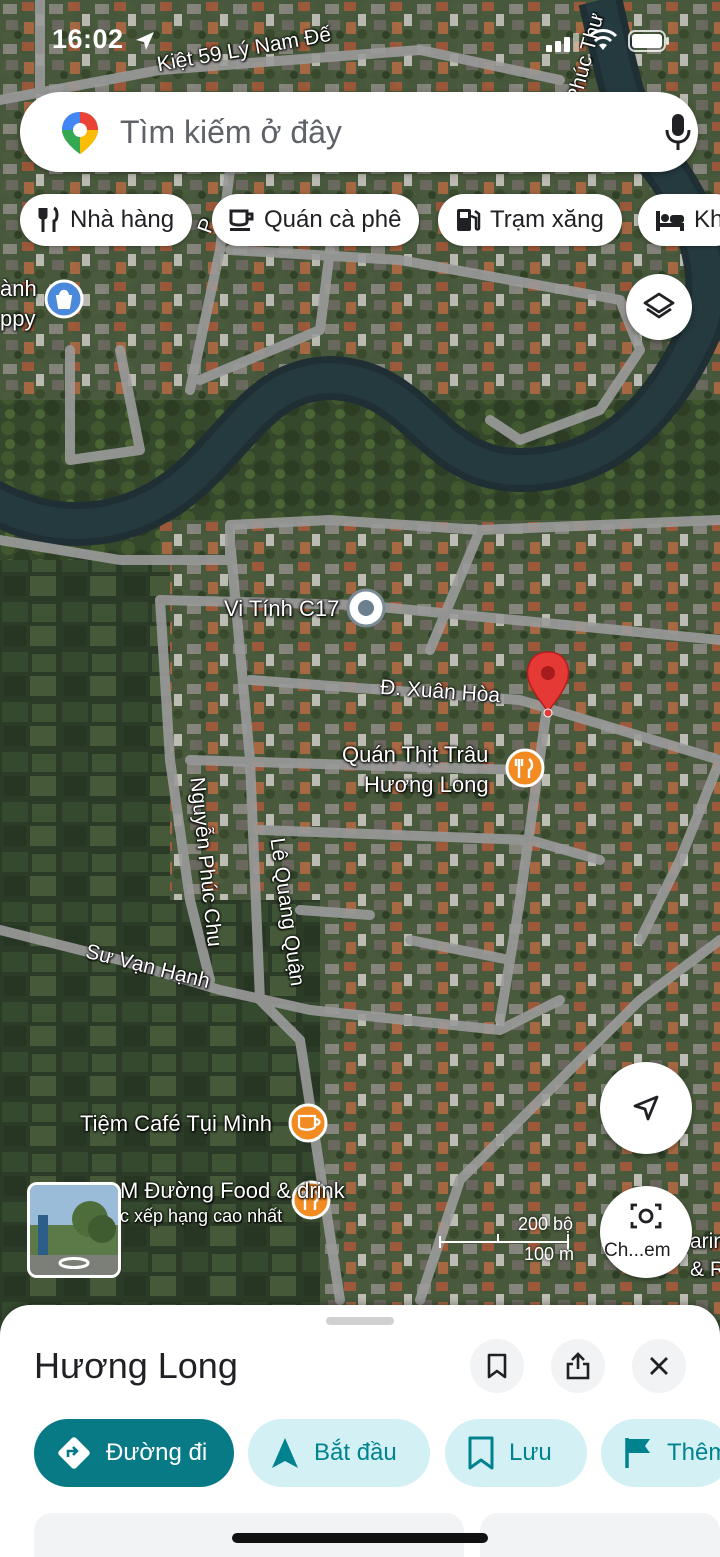  I want to click on poi-label-quan-thit-trau: Hương Long, so click(426, 785).